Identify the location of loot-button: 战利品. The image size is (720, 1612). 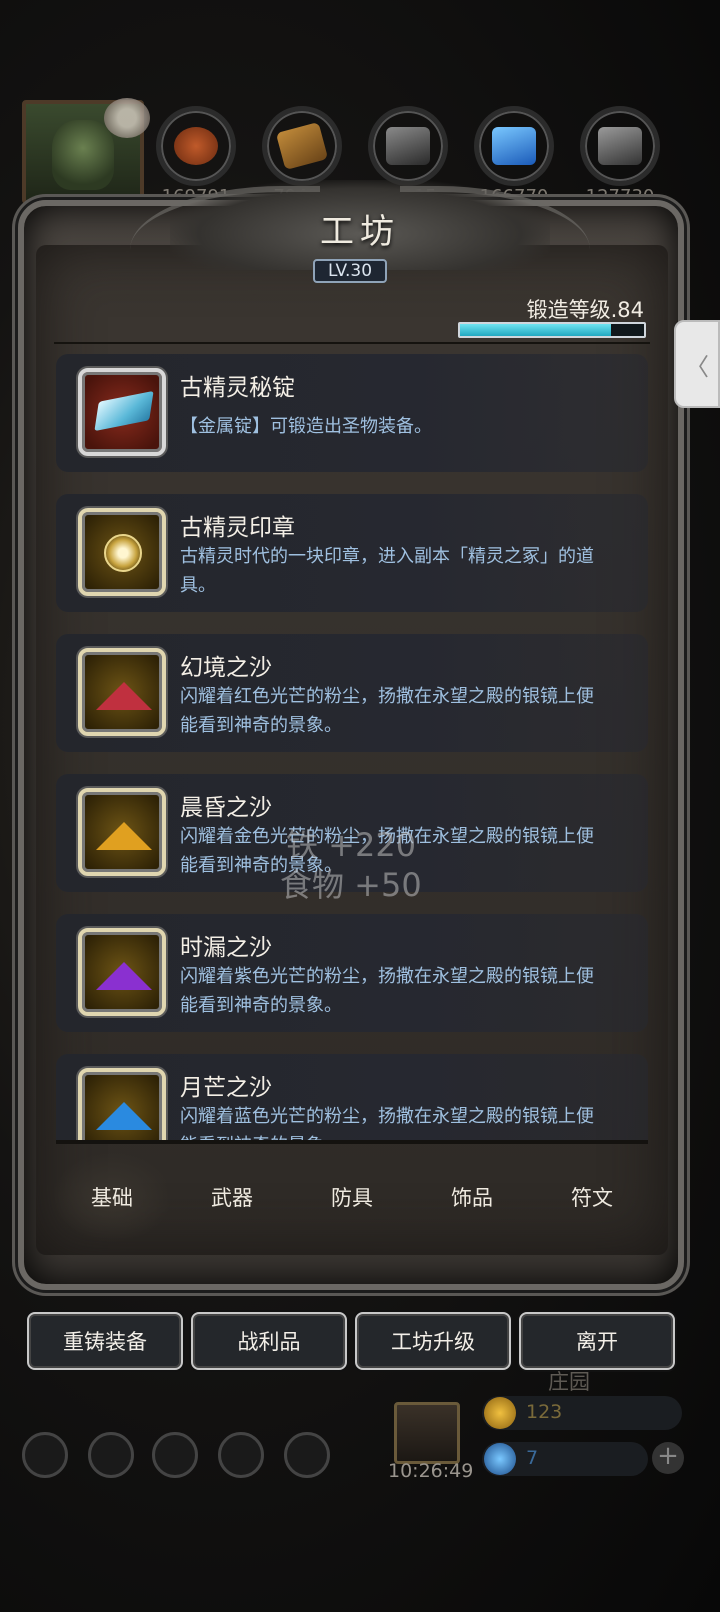
(269, 1341).